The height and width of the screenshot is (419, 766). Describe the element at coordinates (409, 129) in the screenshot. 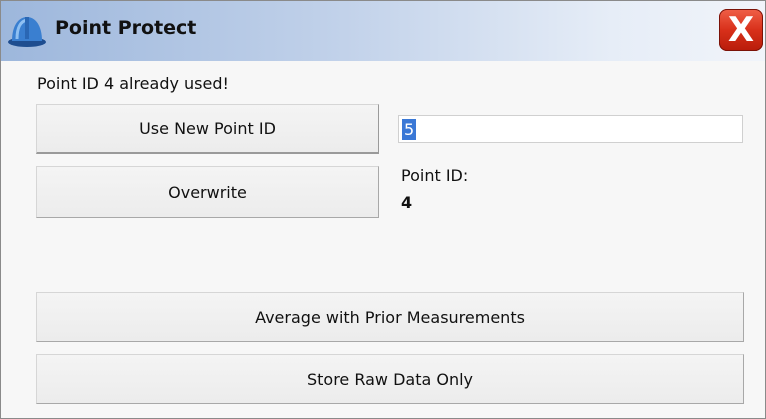

I see `new-point-id-value: 5` at that location.